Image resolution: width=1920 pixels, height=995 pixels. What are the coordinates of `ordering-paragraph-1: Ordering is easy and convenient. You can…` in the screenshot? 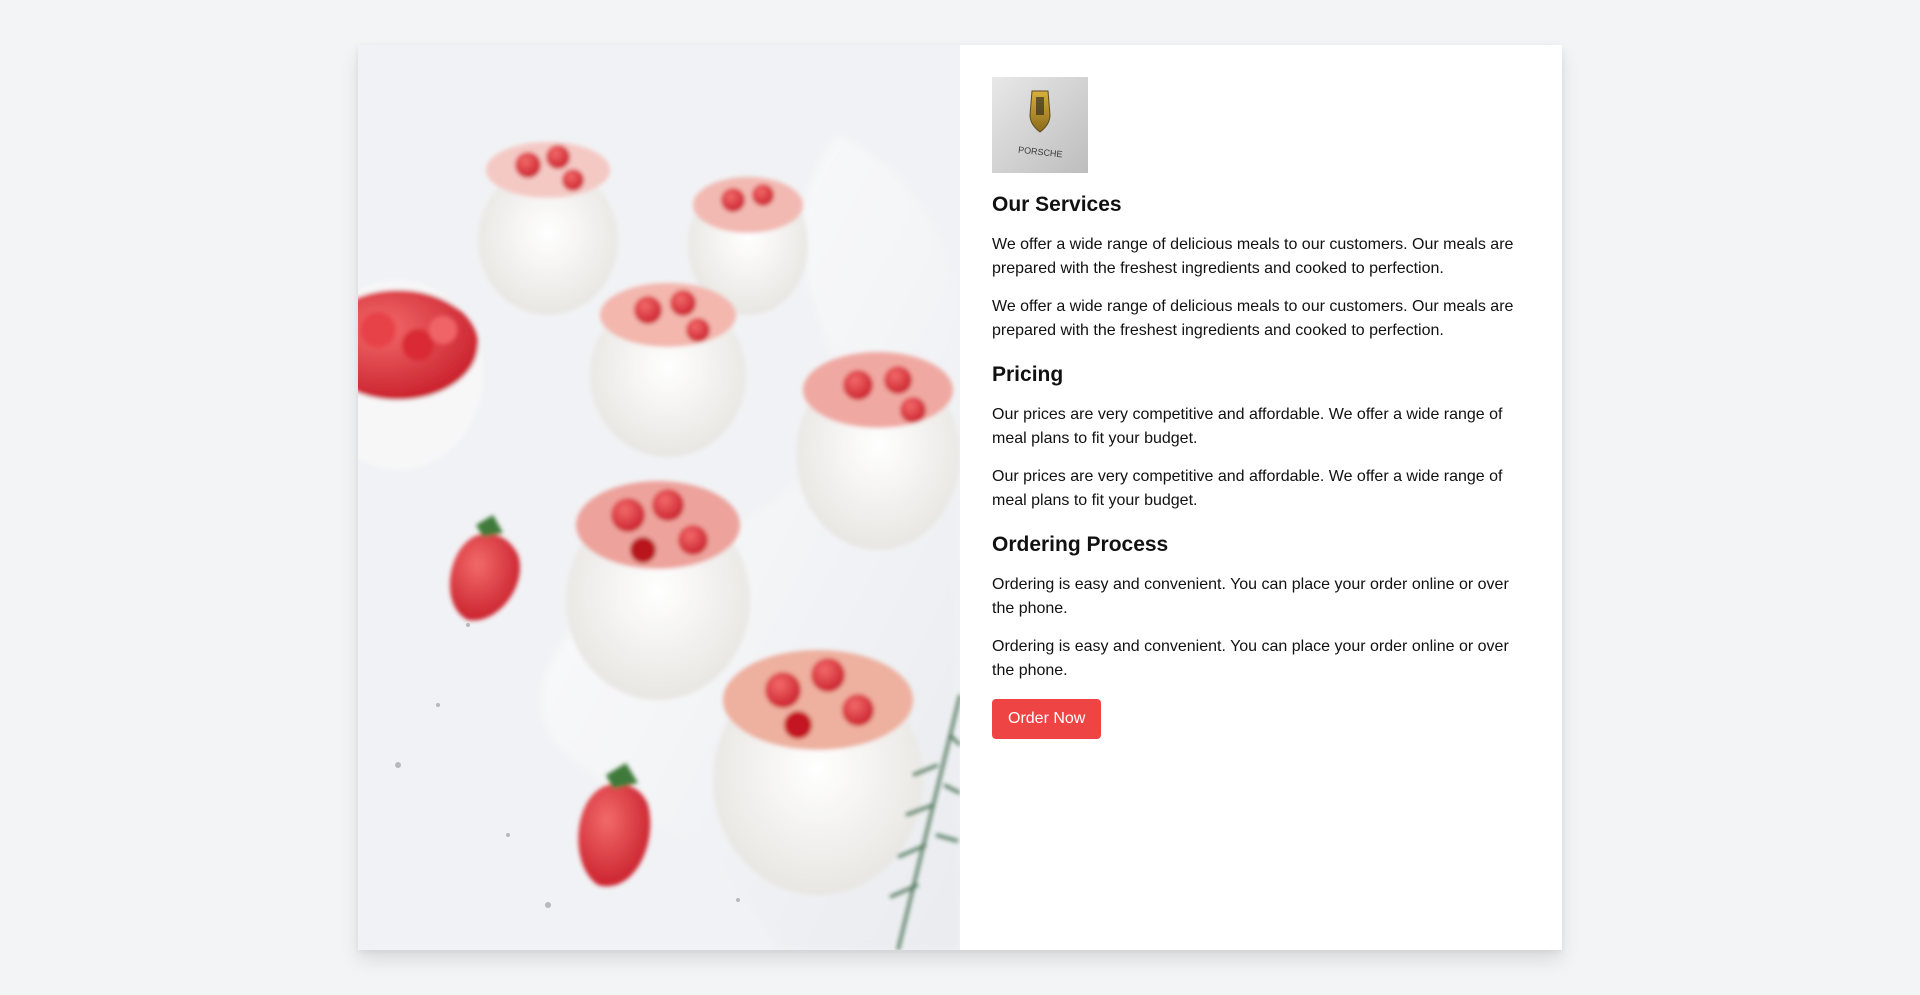 It's located at (1250, 596).